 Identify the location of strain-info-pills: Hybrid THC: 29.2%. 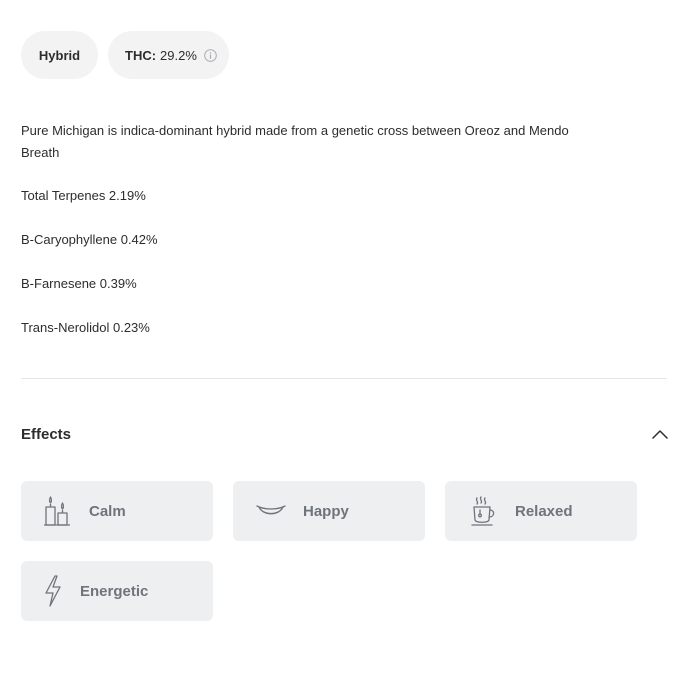
(125, 55).